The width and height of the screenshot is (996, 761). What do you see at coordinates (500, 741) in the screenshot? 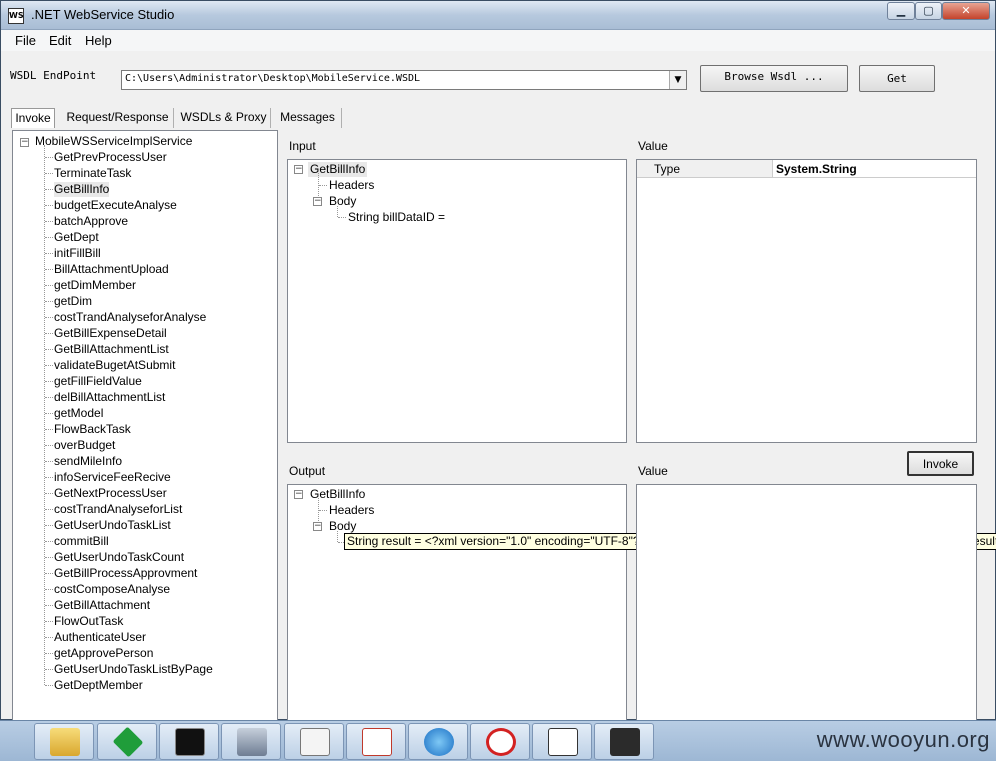
I see `red-app-icon` at bounding box center [500, 741].